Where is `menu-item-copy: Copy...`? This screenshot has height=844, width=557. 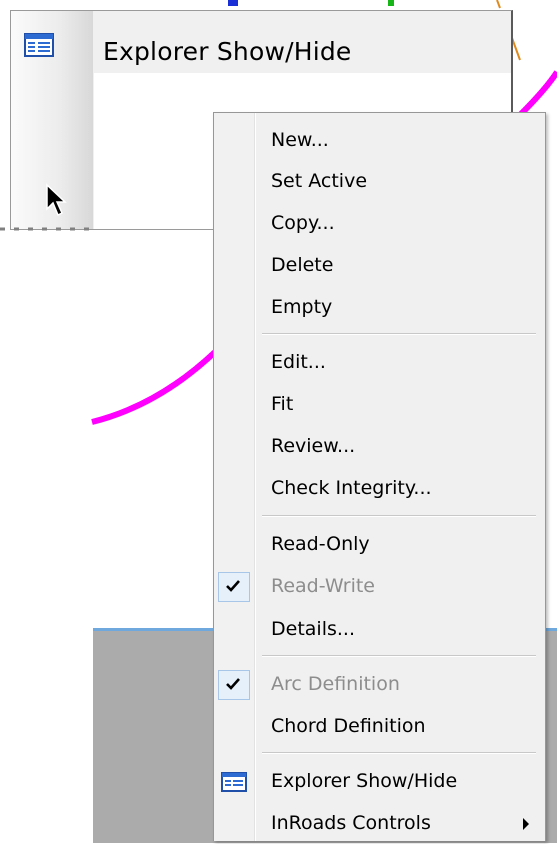 menu-item-copy: Copy... is located at coordinates (379, 224).